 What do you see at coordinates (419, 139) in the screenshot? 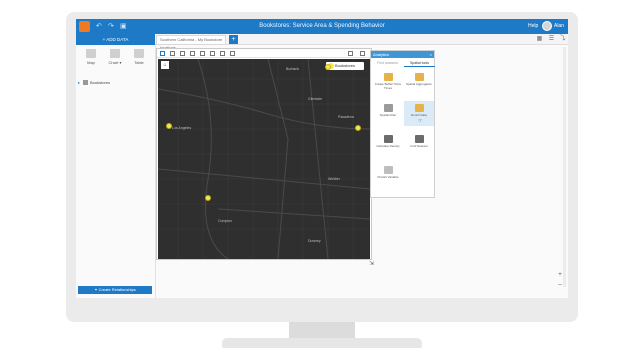
I see `nearest-icon` at bounding box center [419, 139].